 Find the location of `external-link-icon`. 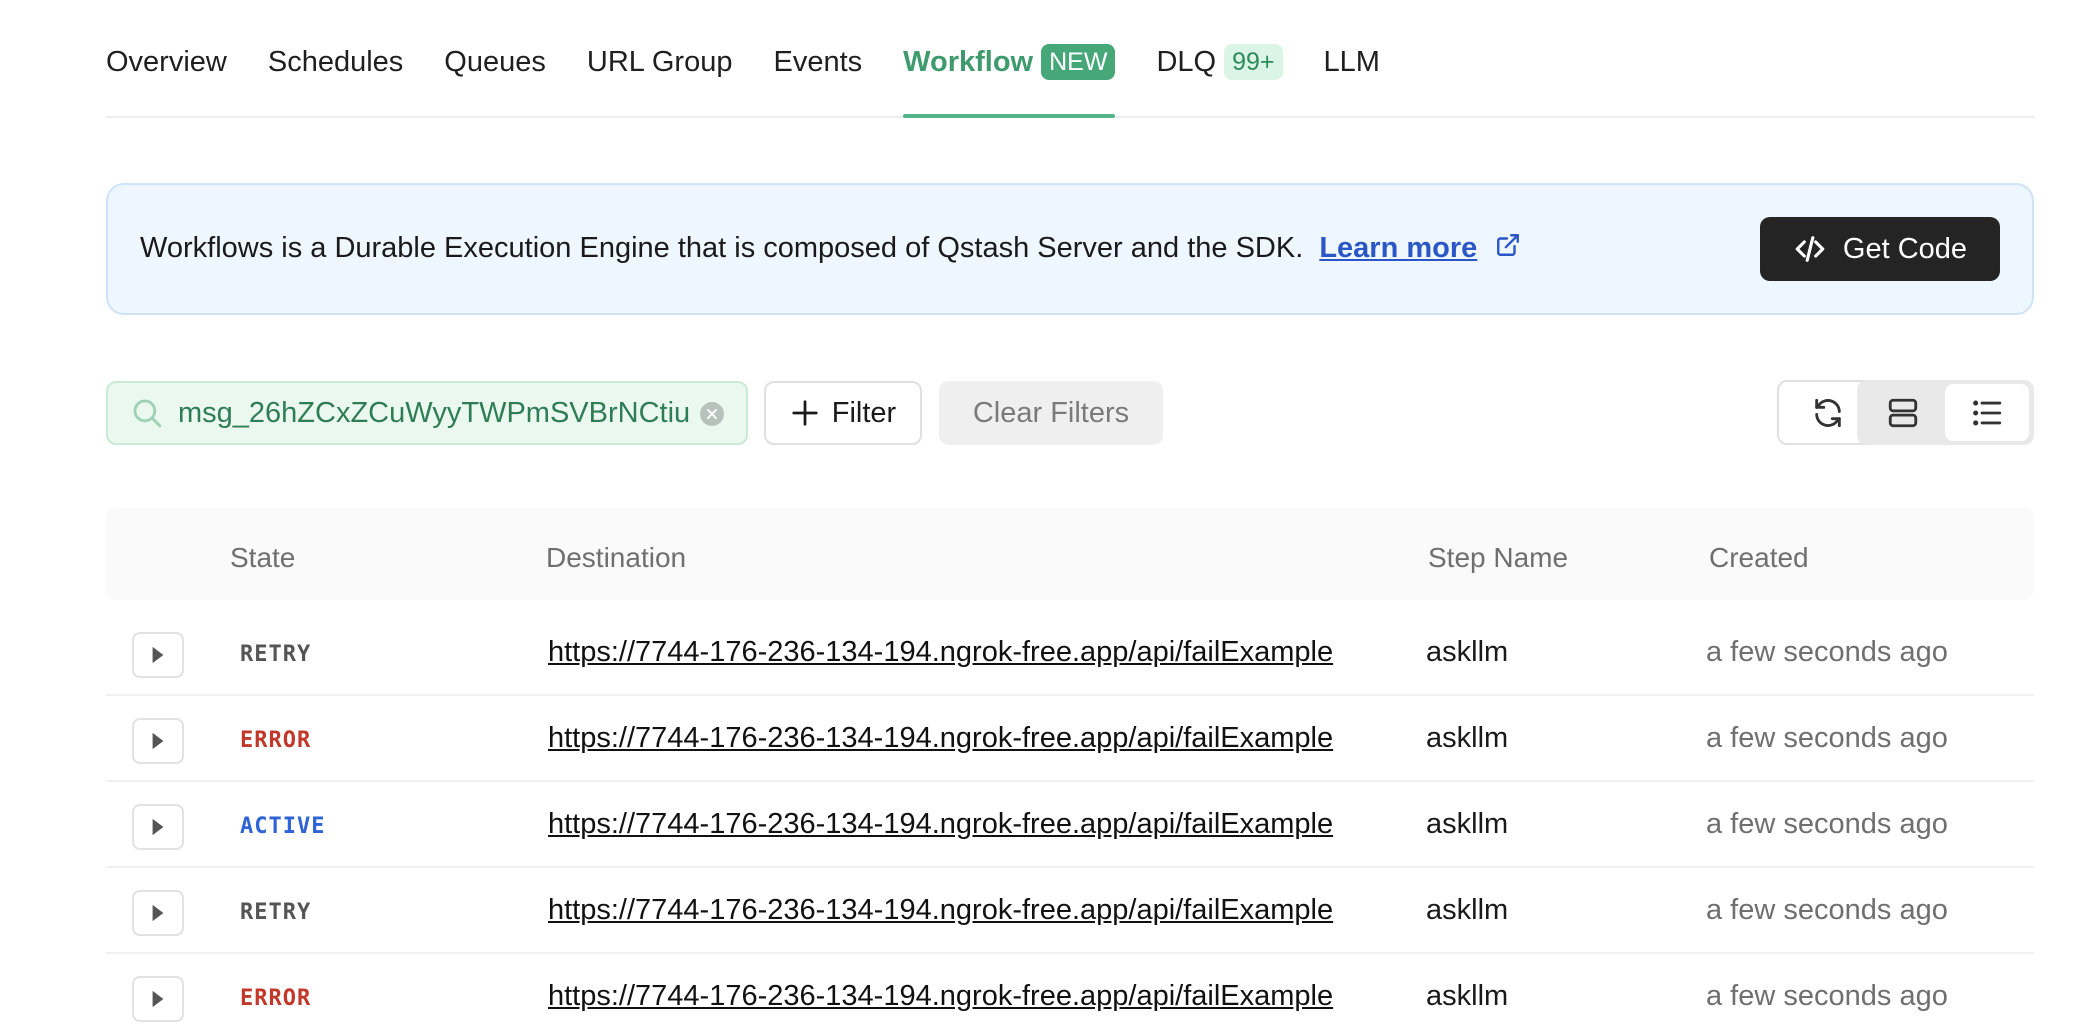

external-link-icon is located at coordinates (1508, 249).